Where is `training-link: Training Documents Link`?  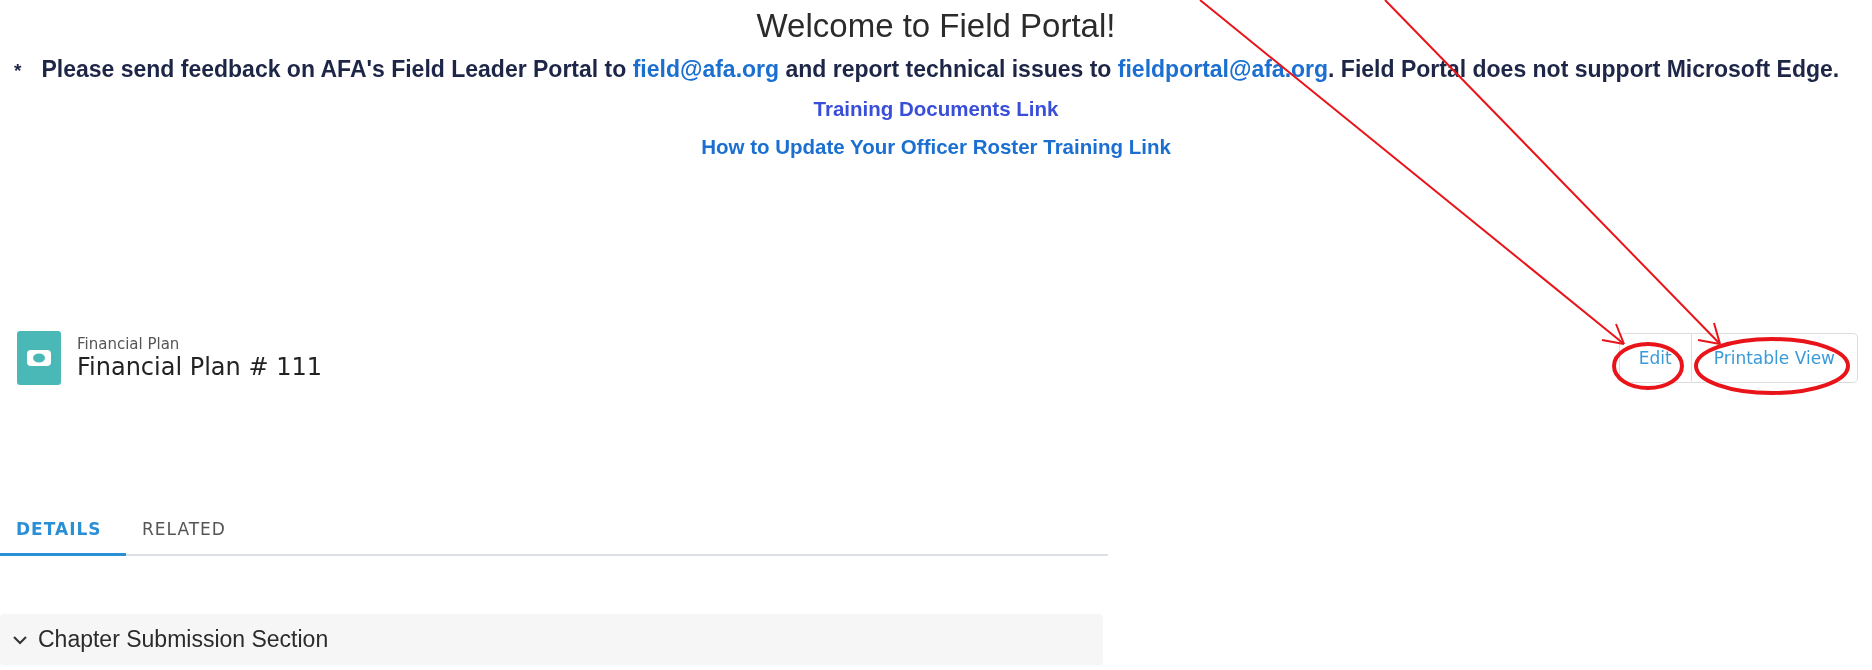 training-link: Training Documents Link is located at coordinates (936, 109).